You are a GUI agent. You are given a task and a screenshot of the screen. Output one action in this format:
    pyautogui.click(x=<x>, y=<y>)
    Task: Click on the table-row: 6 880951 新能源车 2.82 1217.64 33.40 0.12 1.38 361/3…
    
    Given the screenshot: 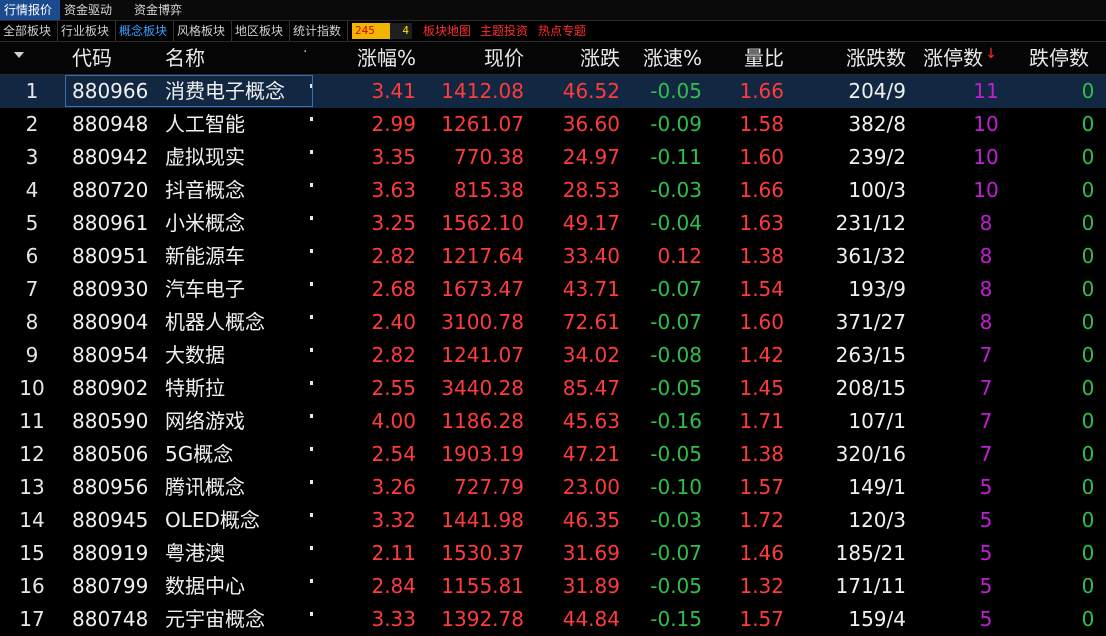 What is the action you would take?
    pyautogui.click(x=553, y=256)
    